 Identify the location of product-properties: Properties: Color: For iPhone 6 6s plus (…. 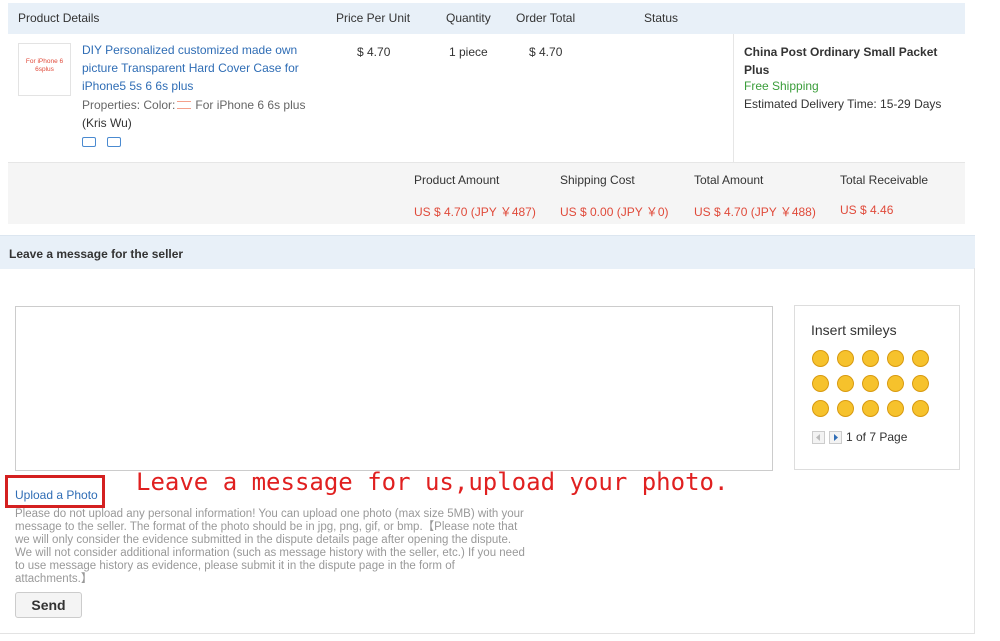
(204, 114).